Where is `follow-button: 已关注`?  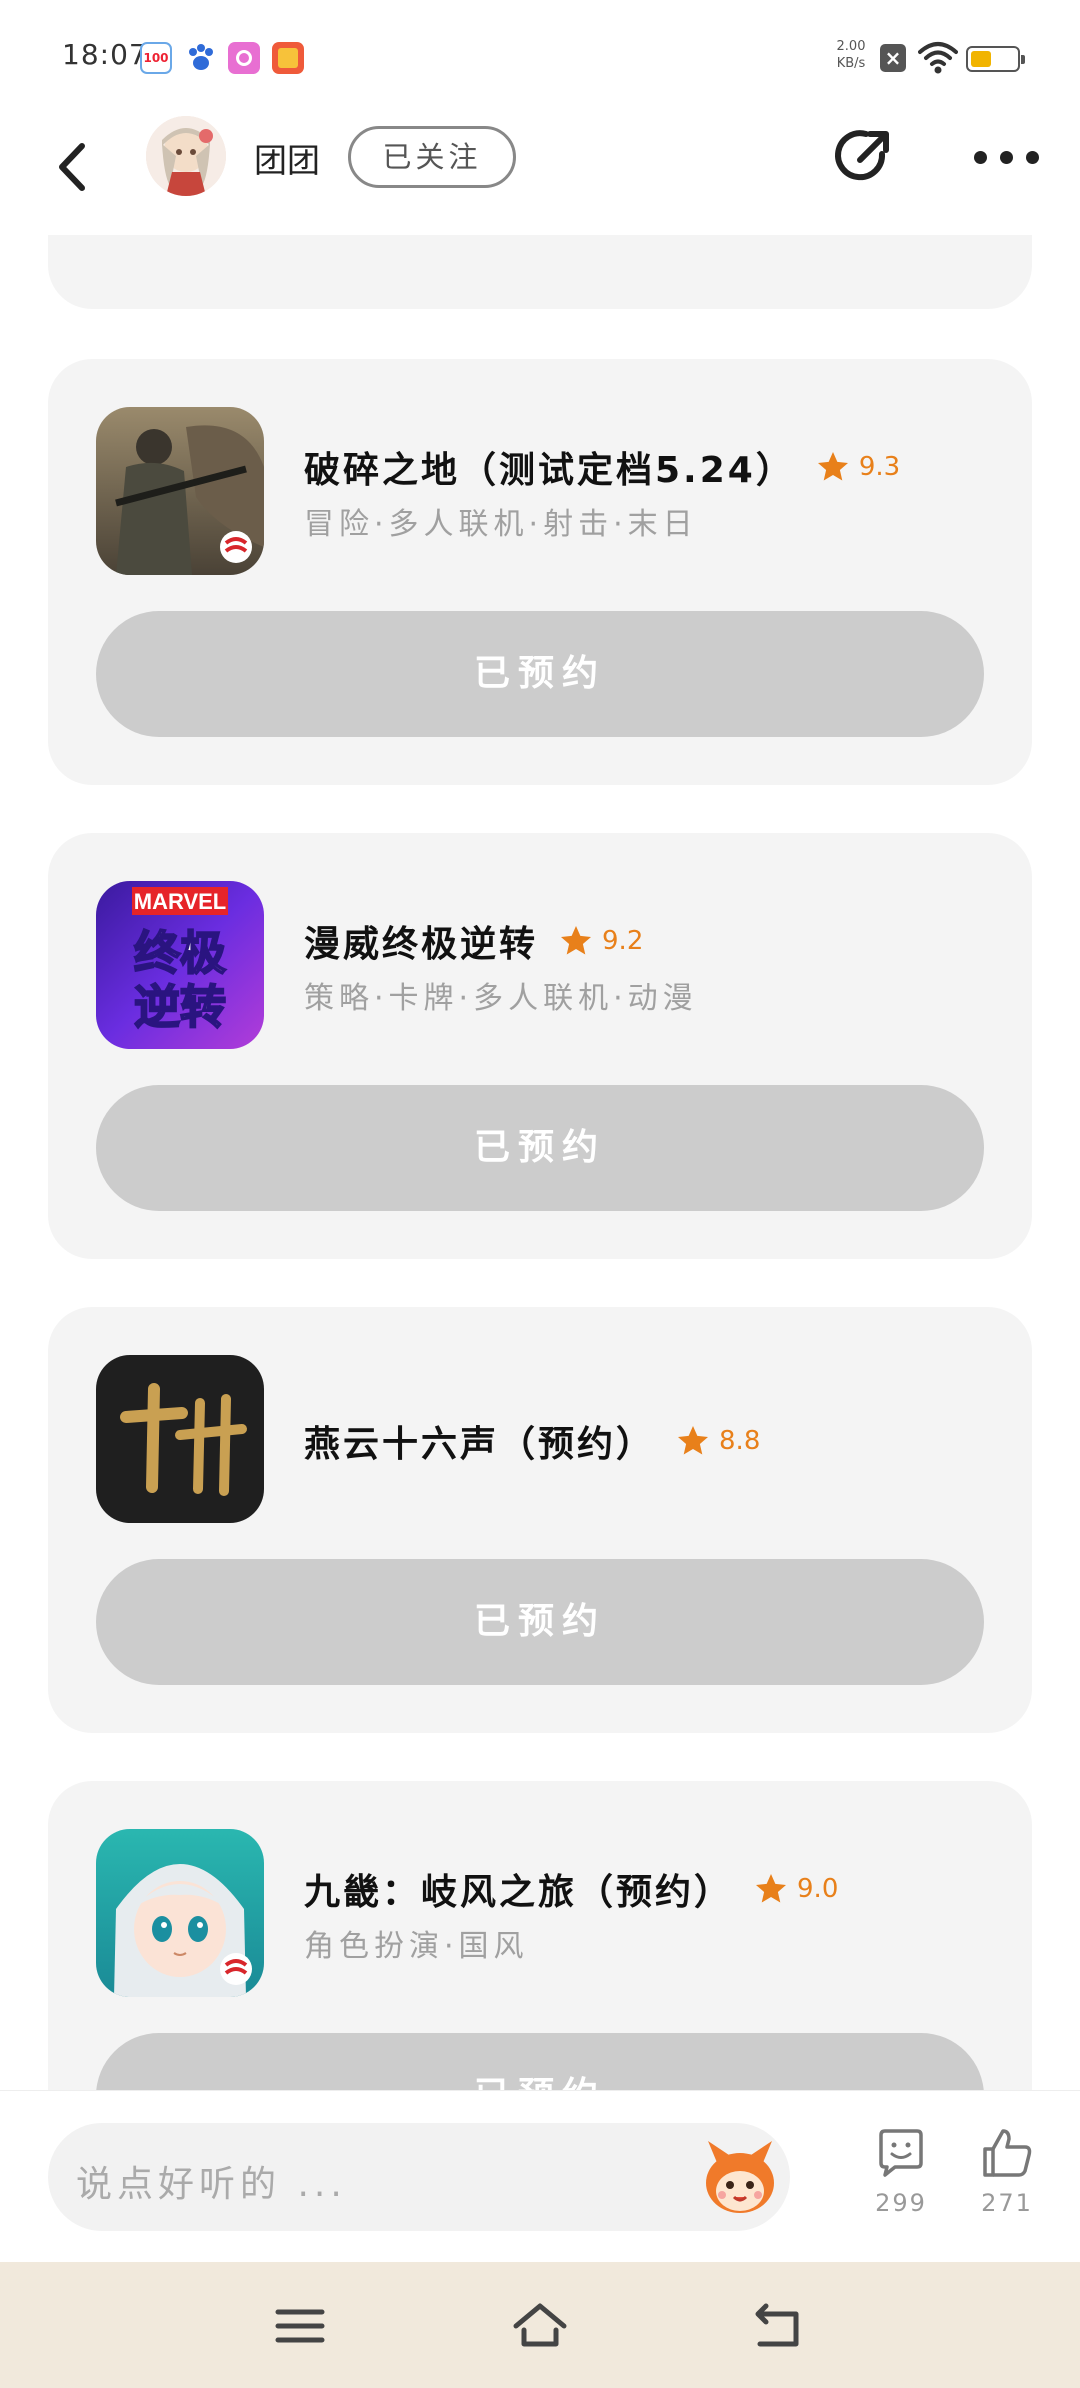 follow-button: 已关注 is located at coordinates (432, 157).